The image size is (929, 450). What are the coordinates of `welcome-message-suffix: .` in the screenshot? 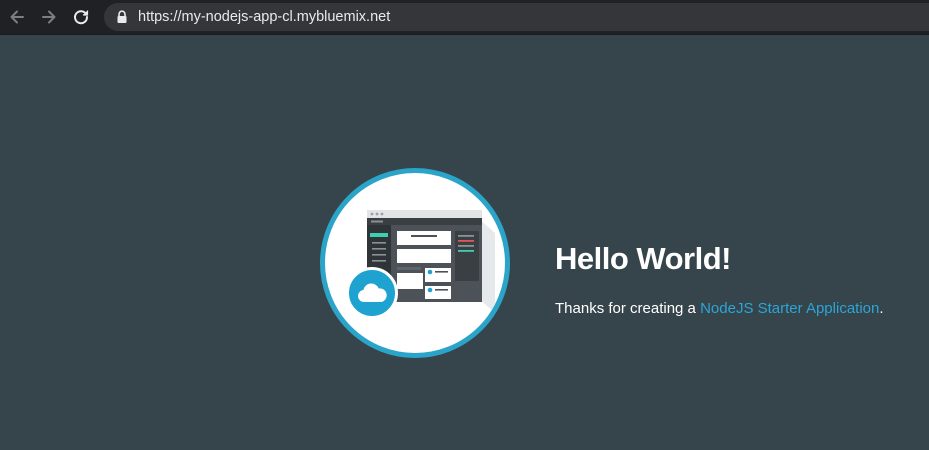 It's located at (881, 308).